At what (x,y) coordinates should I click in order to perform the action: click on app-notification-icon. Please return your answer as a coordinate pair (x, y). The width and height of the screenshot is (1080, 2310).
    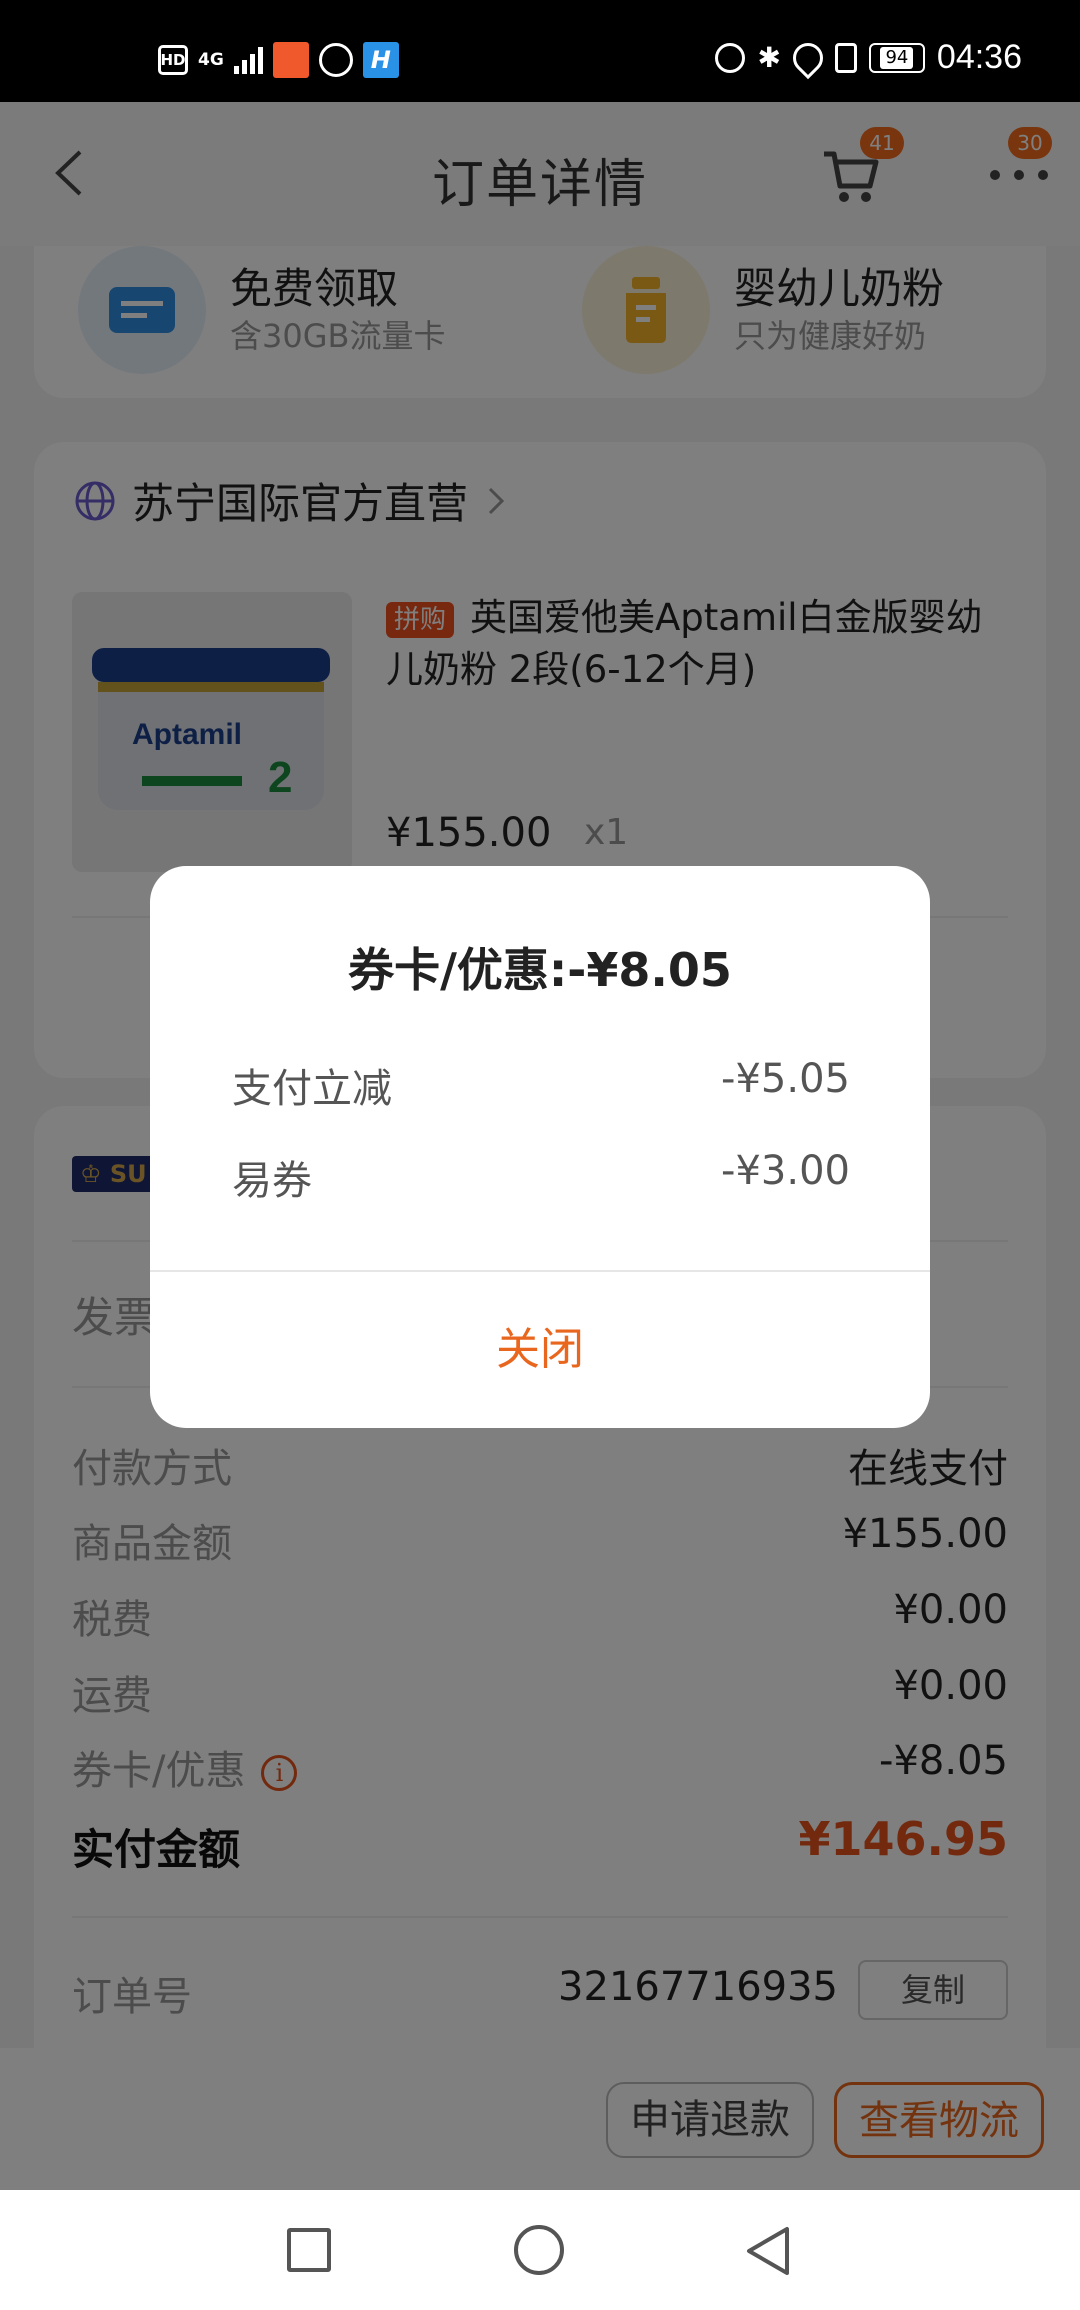
    Looking at the image, I should click on (290, 60).